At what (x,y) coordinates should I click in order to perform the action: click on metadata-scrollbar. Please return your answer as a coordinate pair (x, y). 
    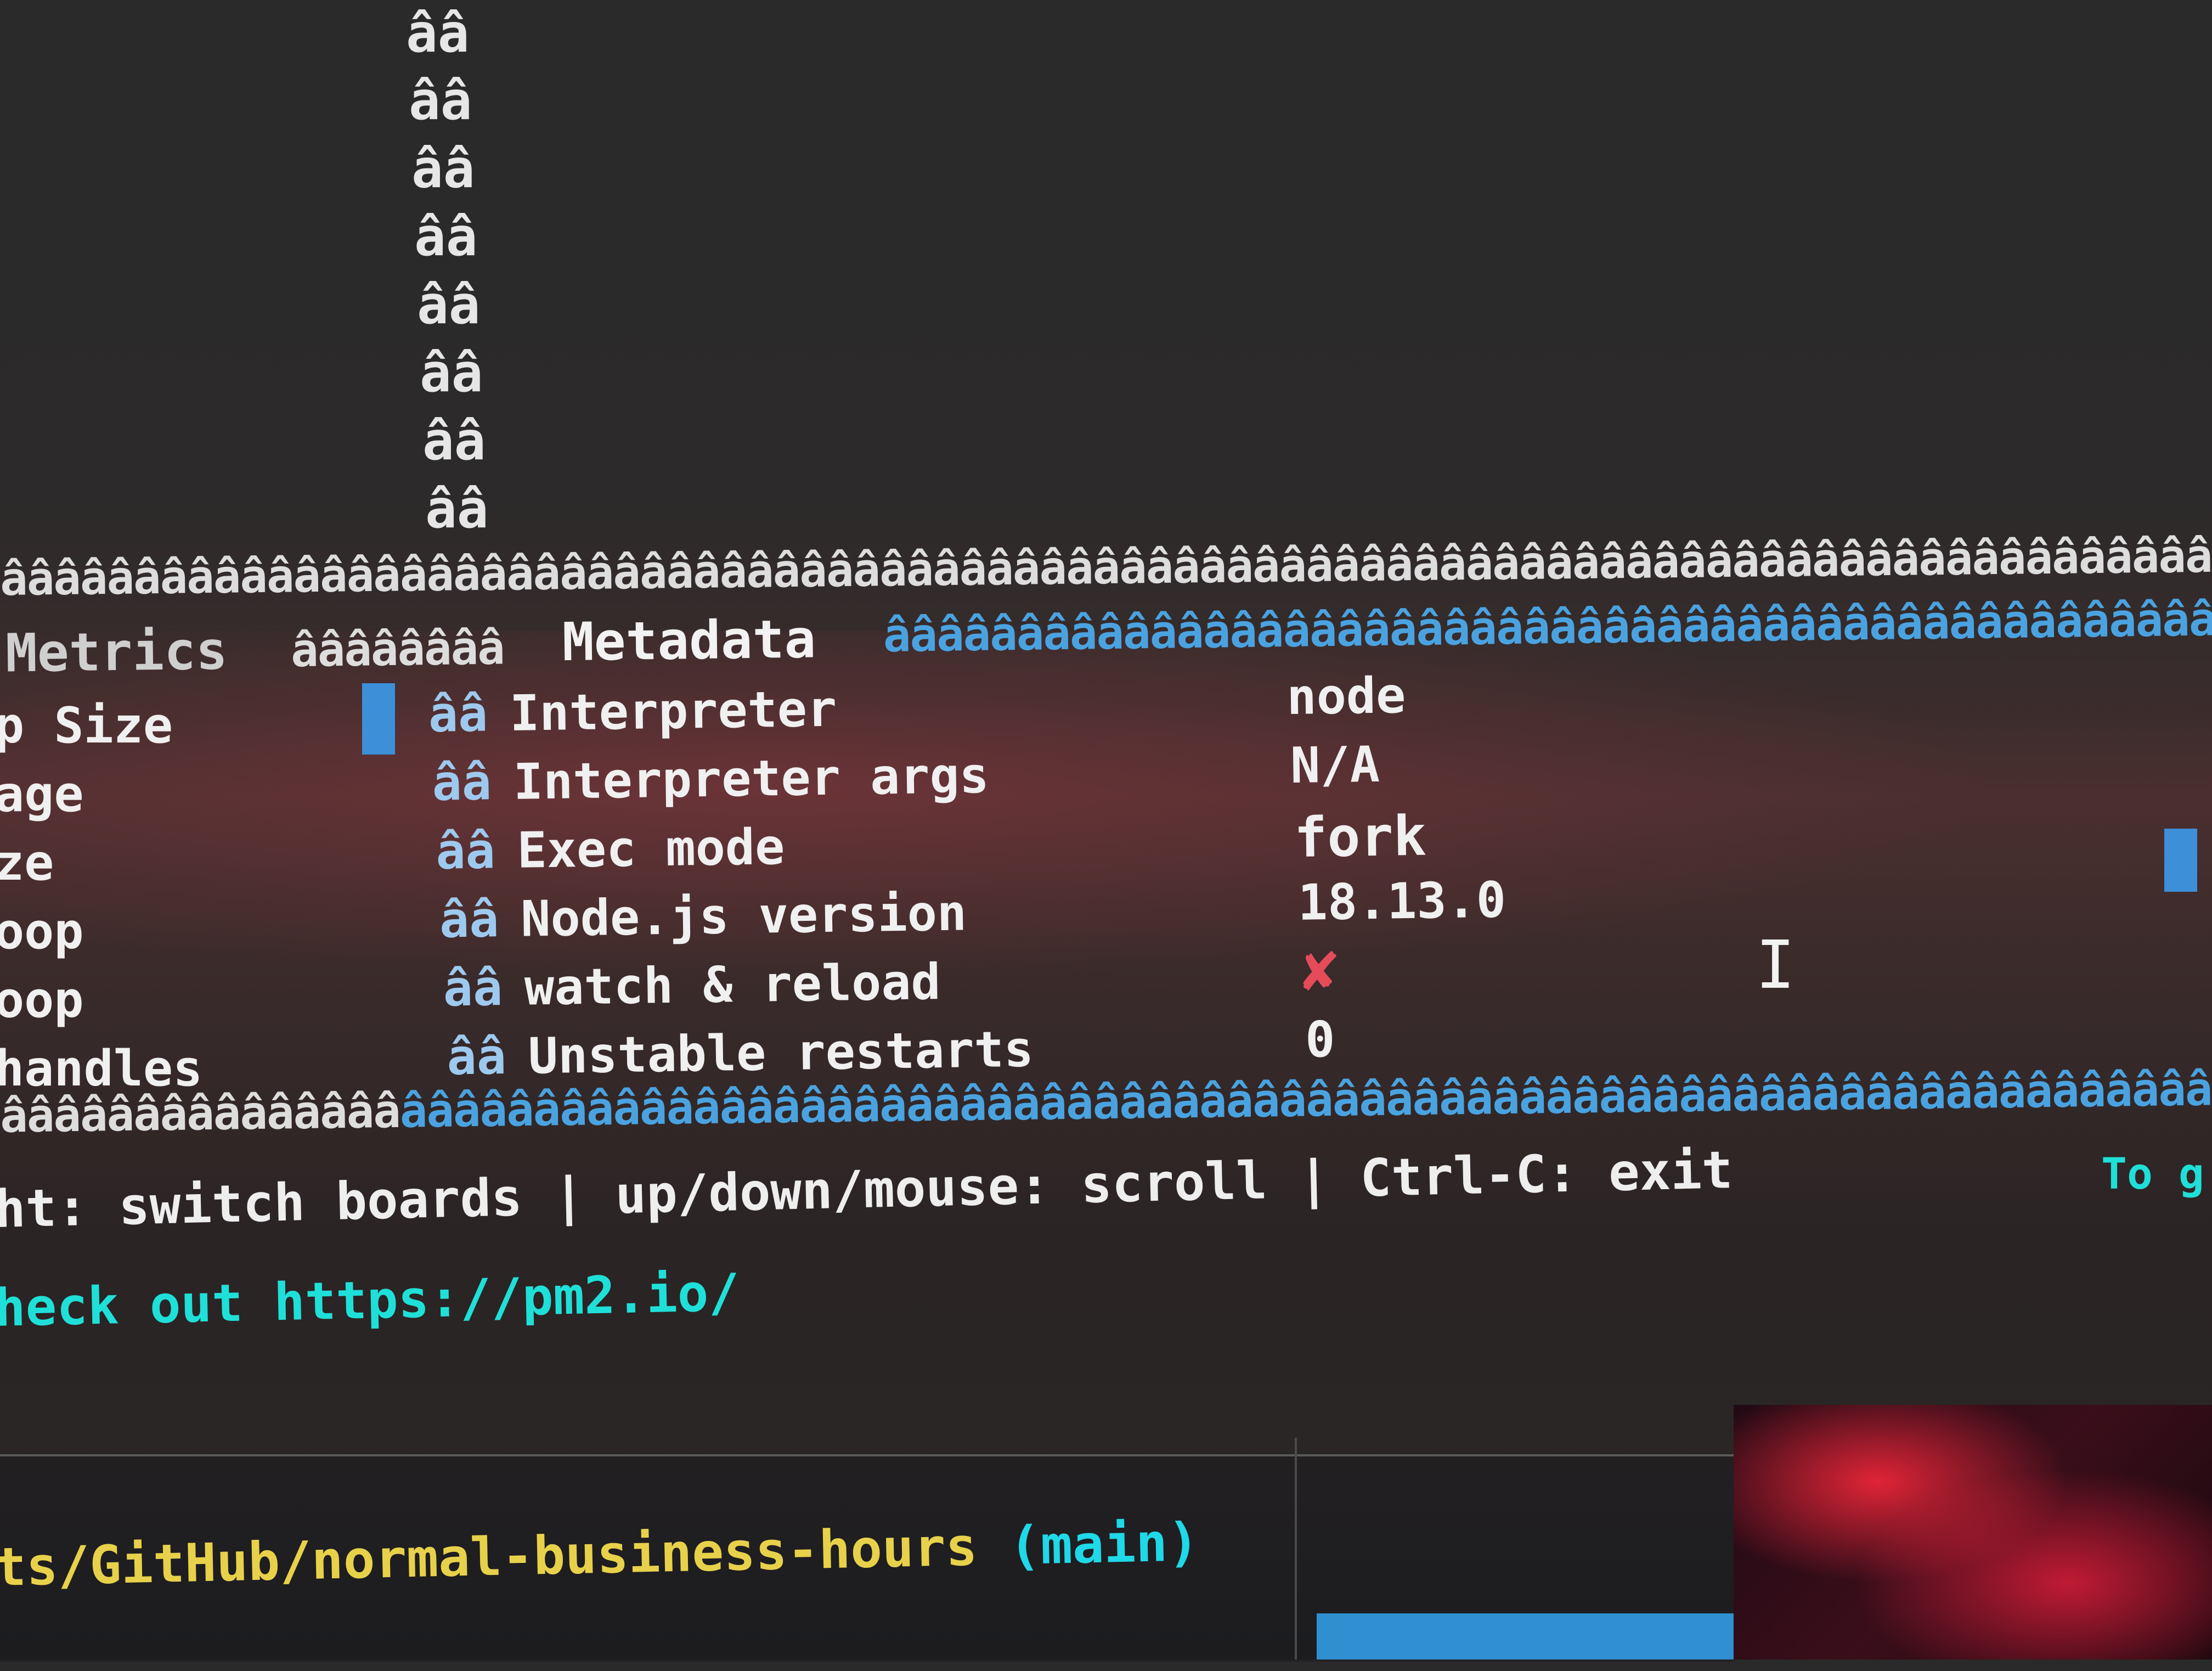
    Looking at the image, I should click on (2180, 860).